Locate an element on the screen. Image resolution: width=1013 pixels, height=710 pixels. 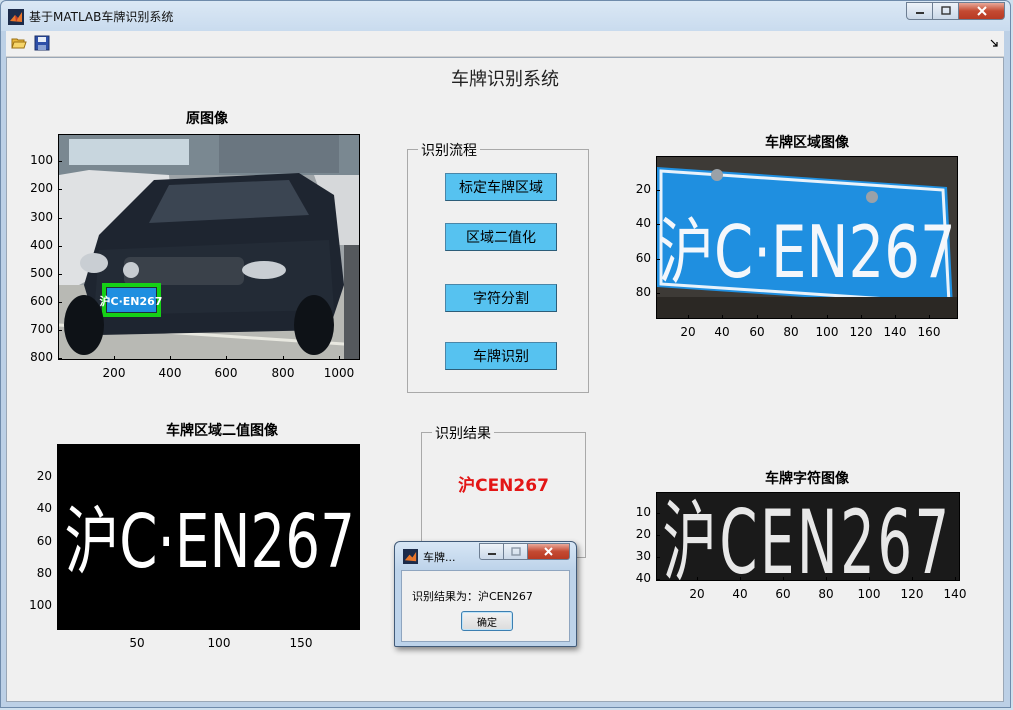
chars-image-title: 车牌字符图像 is located at coordinates (807, 479).